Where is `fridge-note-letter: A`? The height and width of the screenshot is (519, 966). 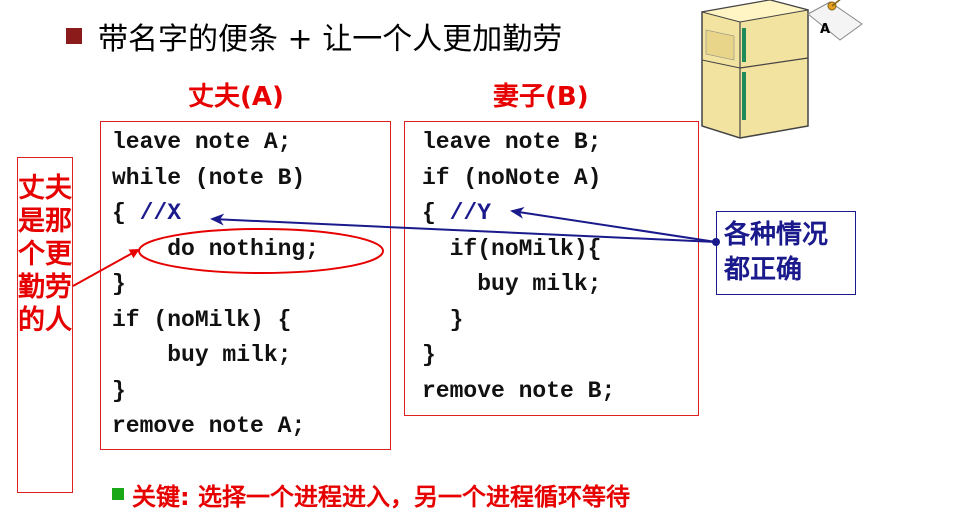 fridge-note-letter: A is located at coordinates (825, 29).